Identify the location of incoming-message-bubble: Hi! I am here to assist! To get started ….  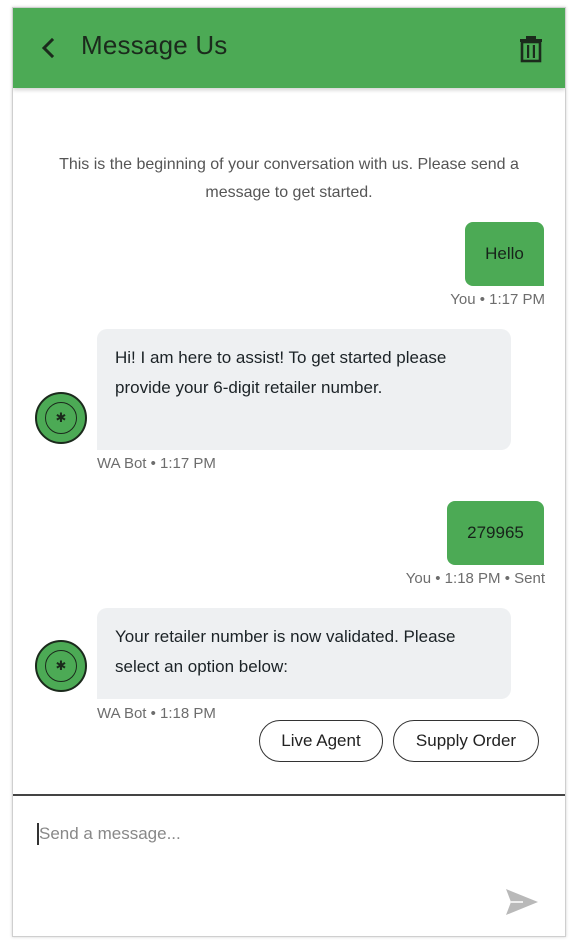
(304, 389).